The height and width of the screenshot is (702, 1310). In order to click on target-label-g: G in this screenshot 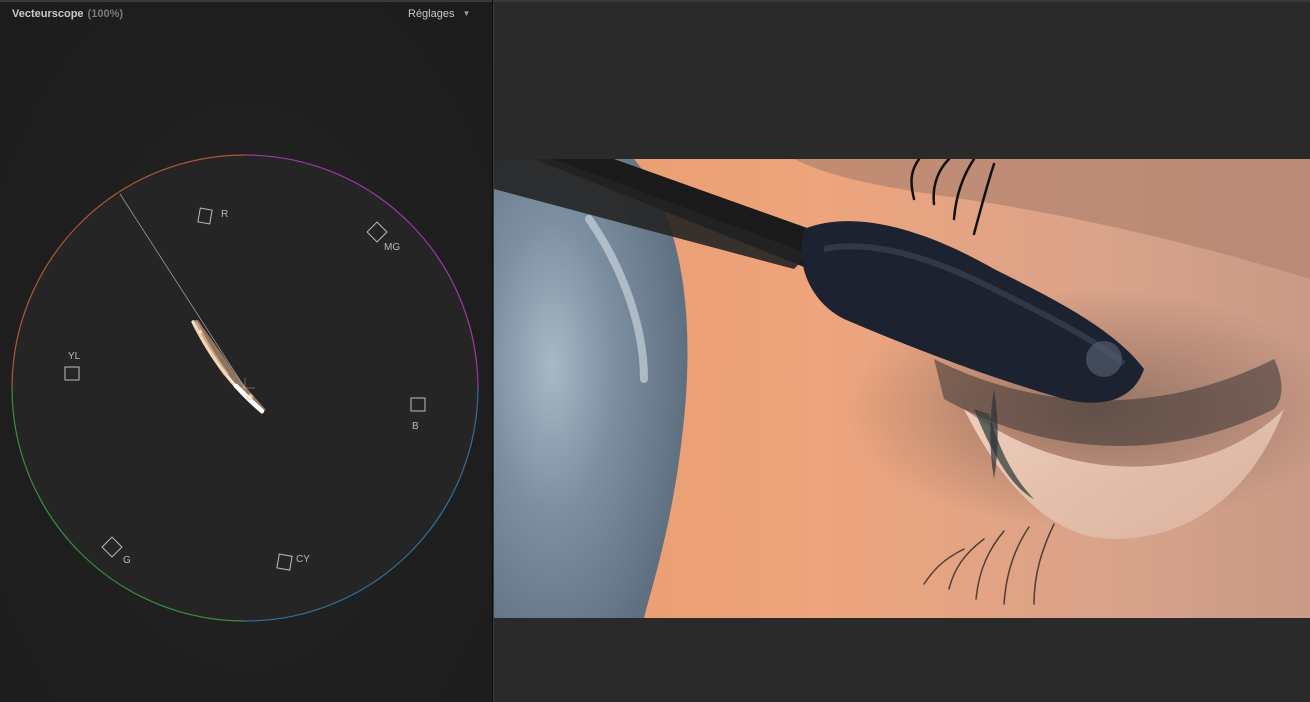, I will do `click(127, 560)`.